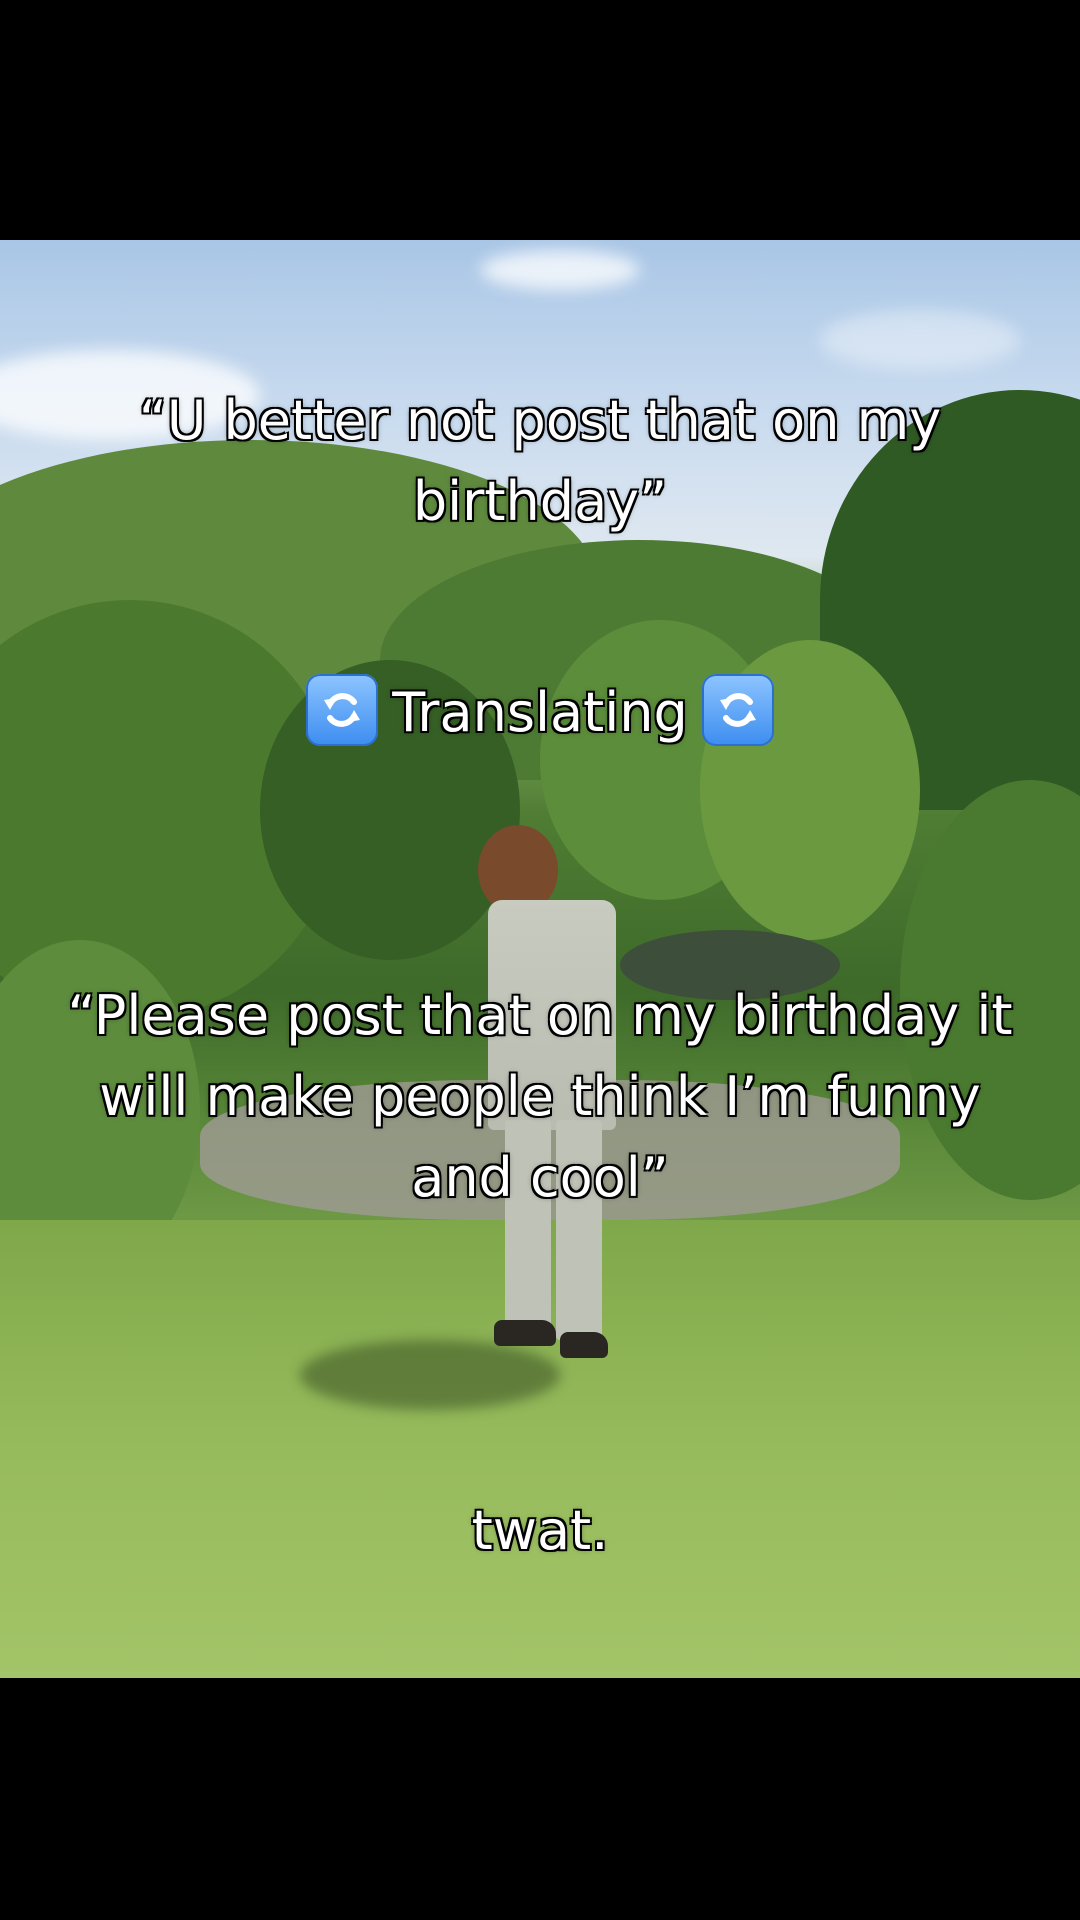 This screenshot has width=1080, height=1920. What do you see at coordinates (540, 1530) in the screenshot?
I see `caption-line-3: twat.` at bounding box center [540, 1530].